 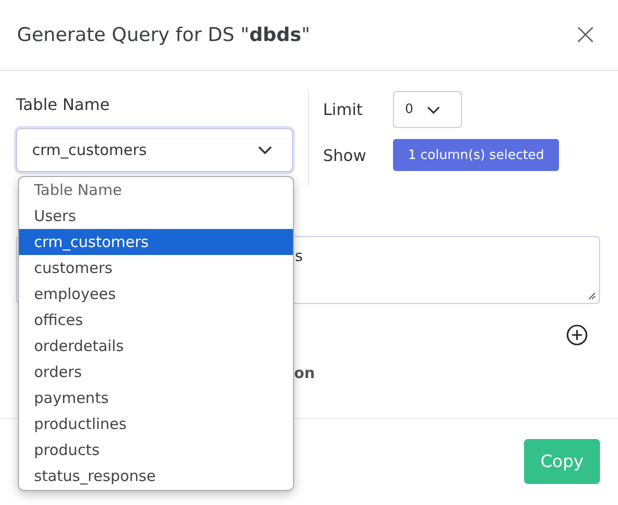 I want to click on field-label: Limit, so click(x=343, y=109).